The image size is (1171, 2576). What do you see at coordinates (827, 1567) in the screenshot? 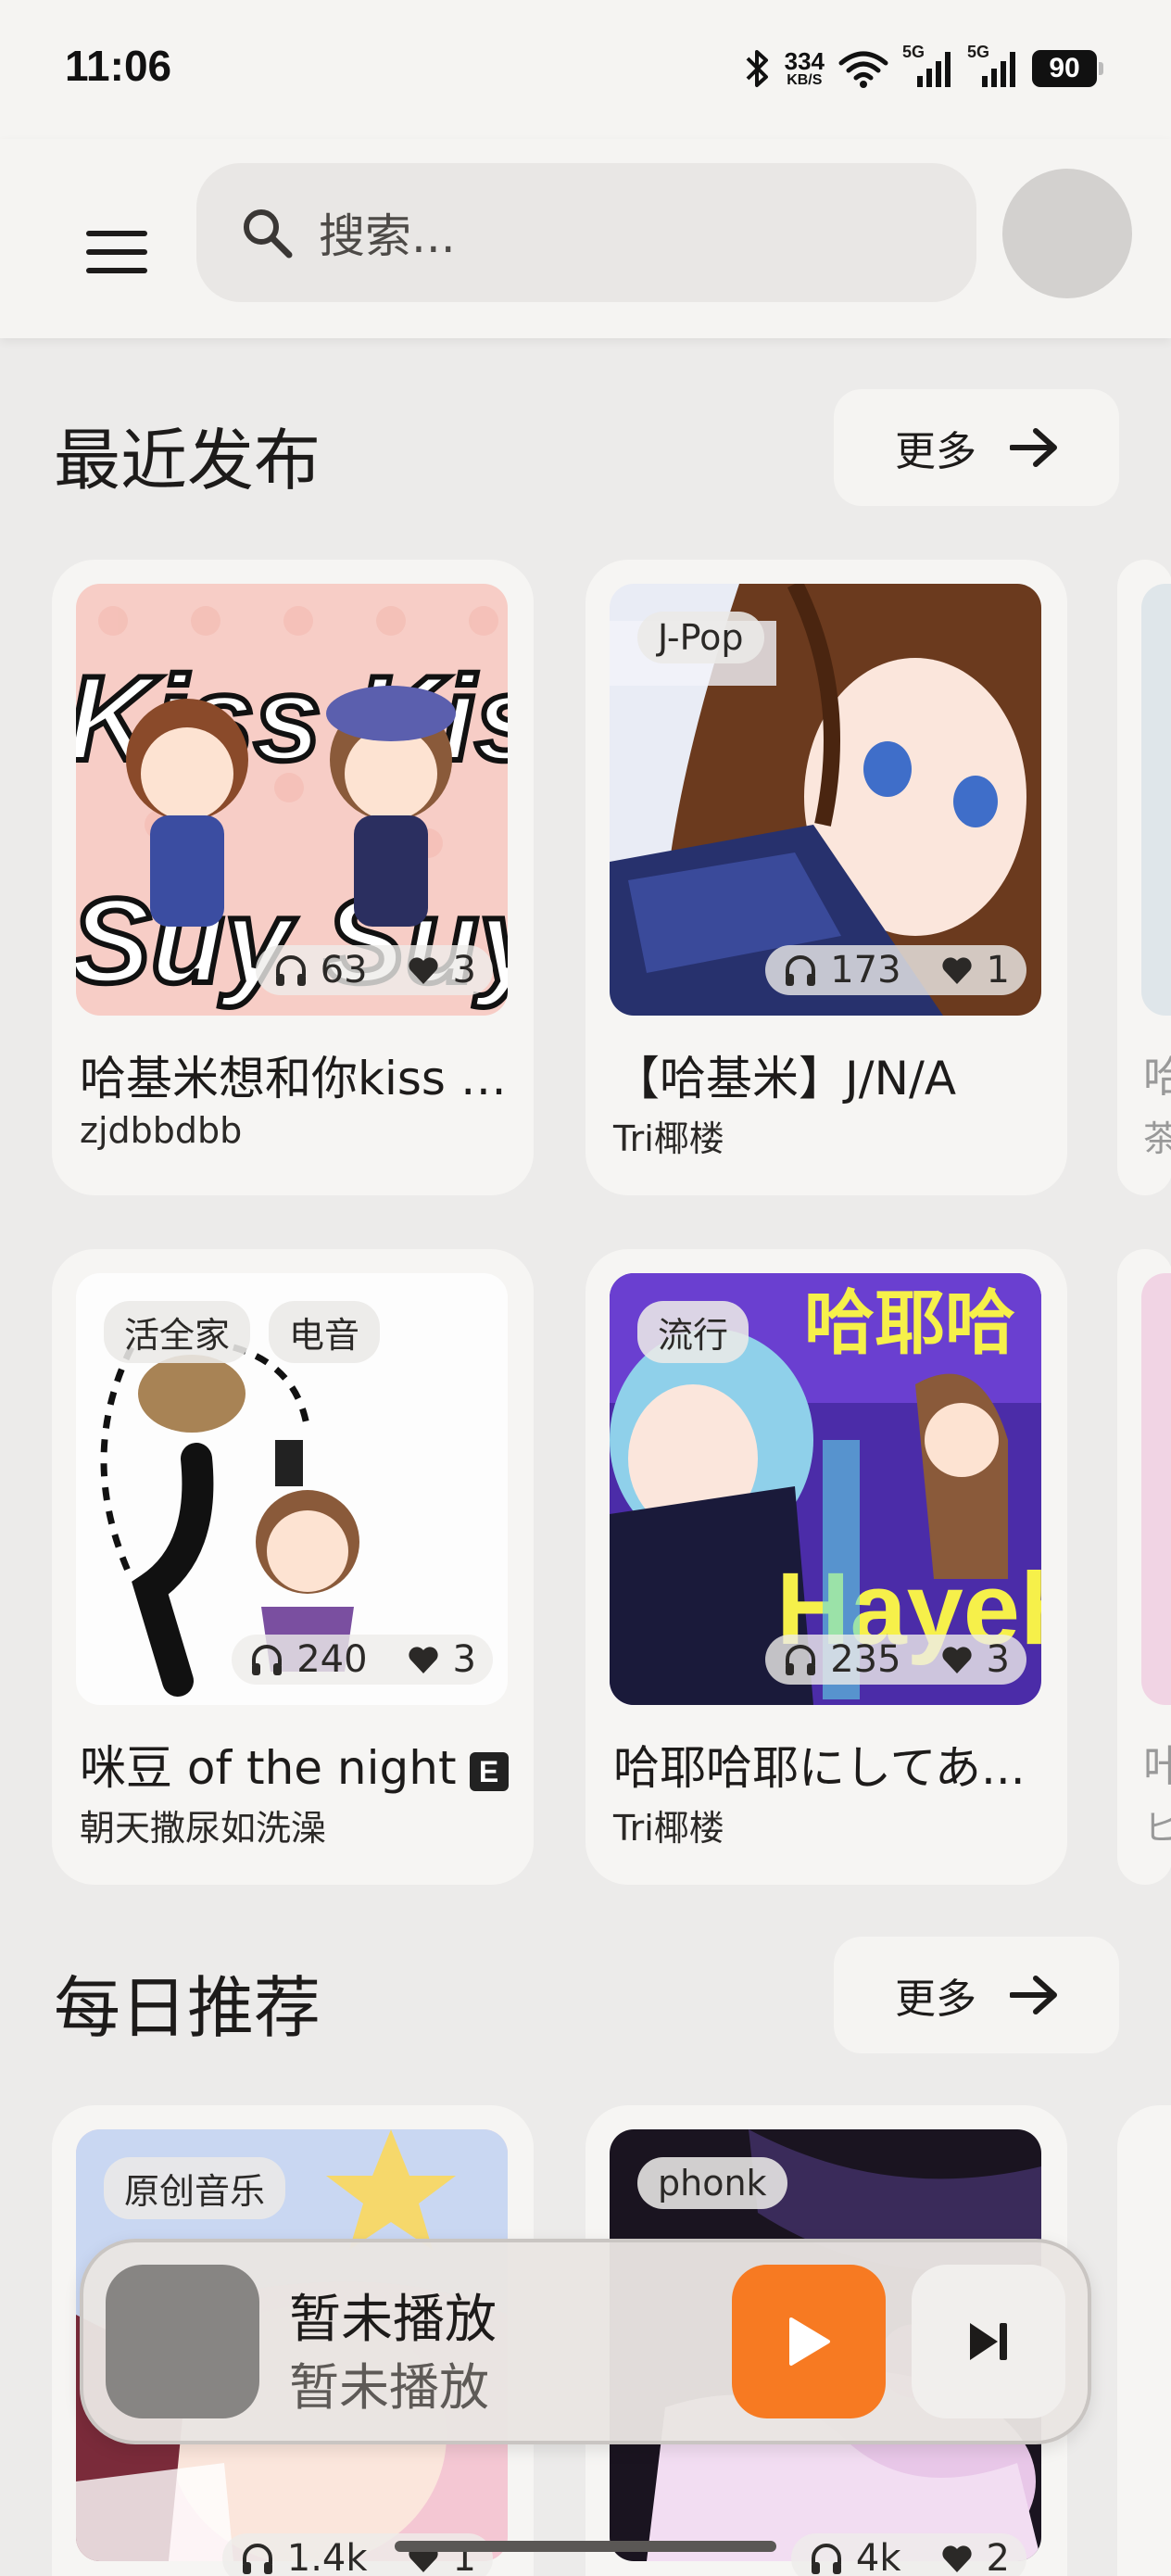
I see `song-card: 哈耶哈 Hayeh 流行 235 3 哈耶哈耶にしてあ... Tri椰楼` at bounding box center [827, 1567].